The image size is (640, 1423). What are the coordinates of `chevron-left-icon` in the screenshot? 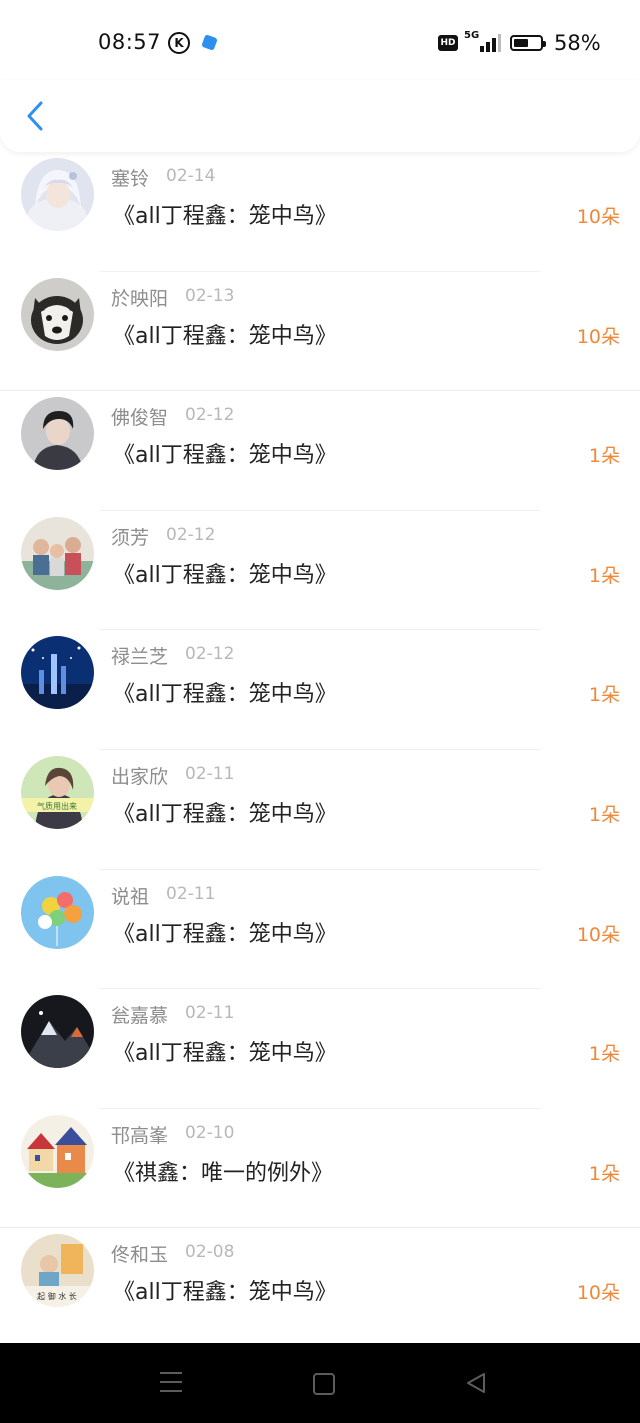 It's located at (35, 116).